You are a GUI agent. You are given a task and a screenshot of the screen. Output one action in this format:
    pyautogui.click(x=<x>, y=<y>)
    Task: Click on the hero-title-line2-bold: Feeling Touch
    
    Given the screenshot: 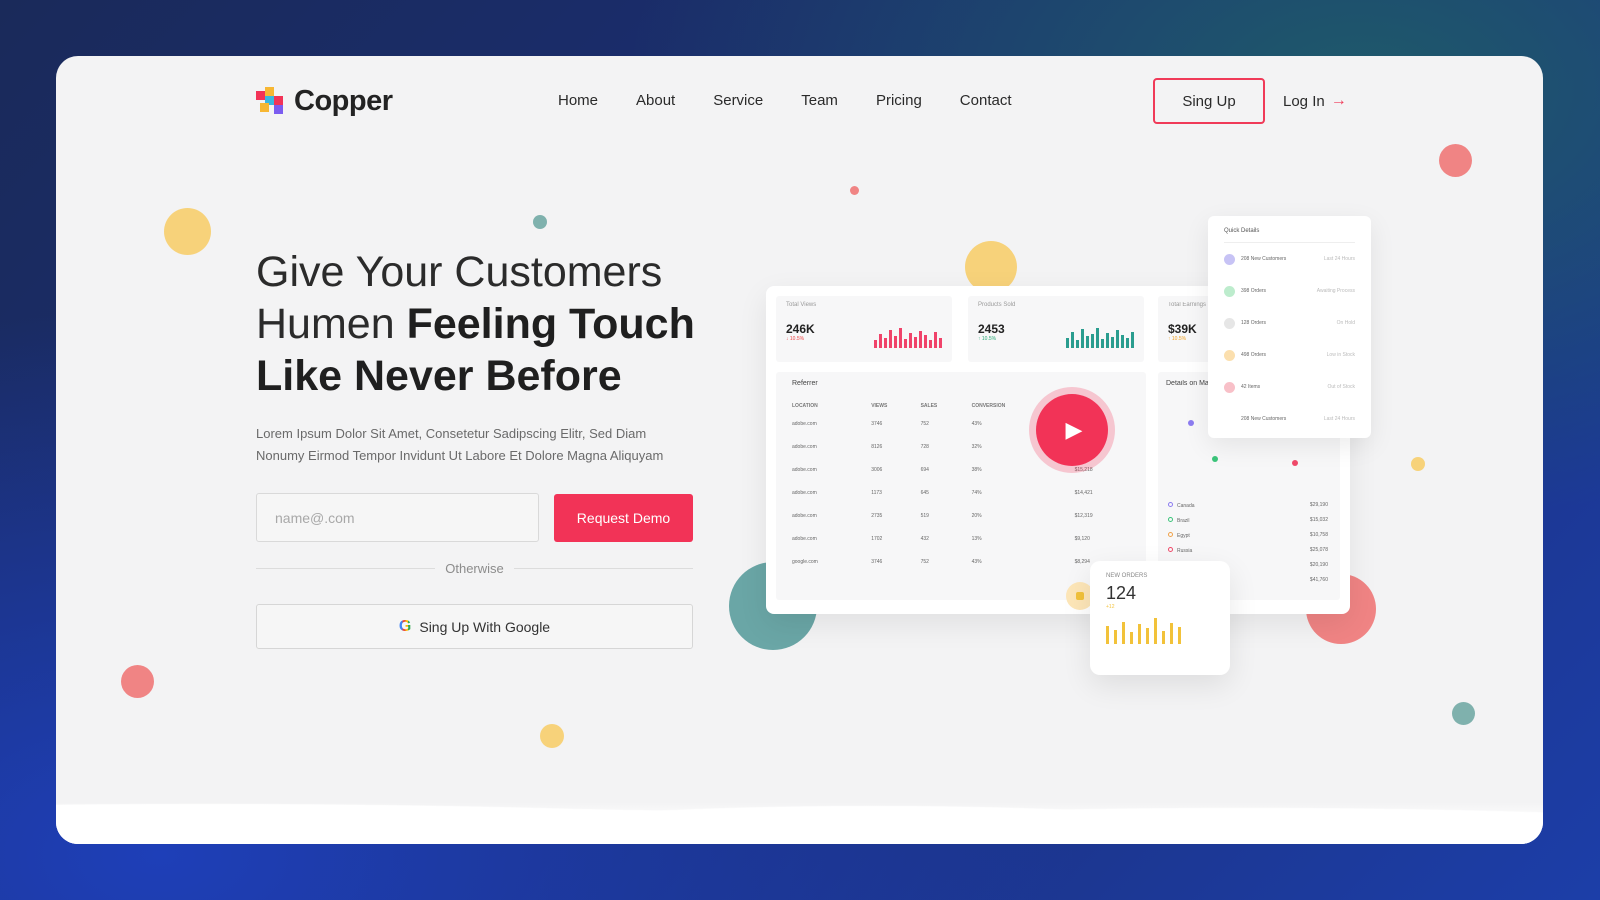 What is the action you would take?
    pyautogui.click(x=550, y=324)
    